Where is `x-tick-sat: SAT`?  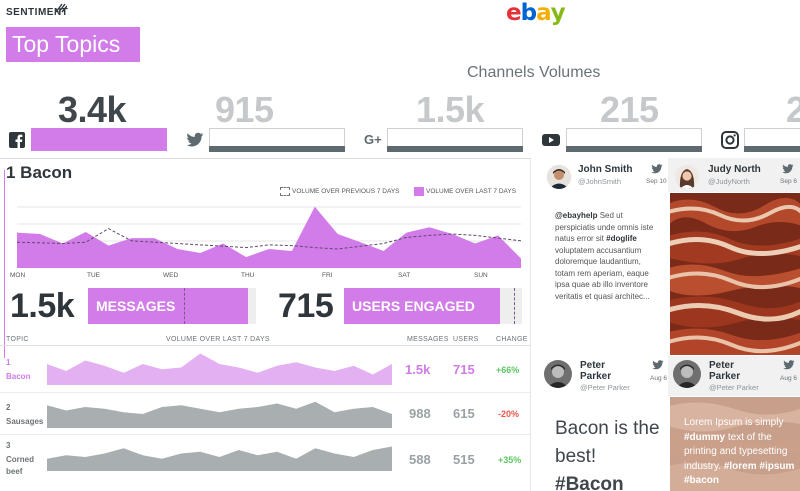 x-tick-sat: SAT is located at coordinates (404, 275).